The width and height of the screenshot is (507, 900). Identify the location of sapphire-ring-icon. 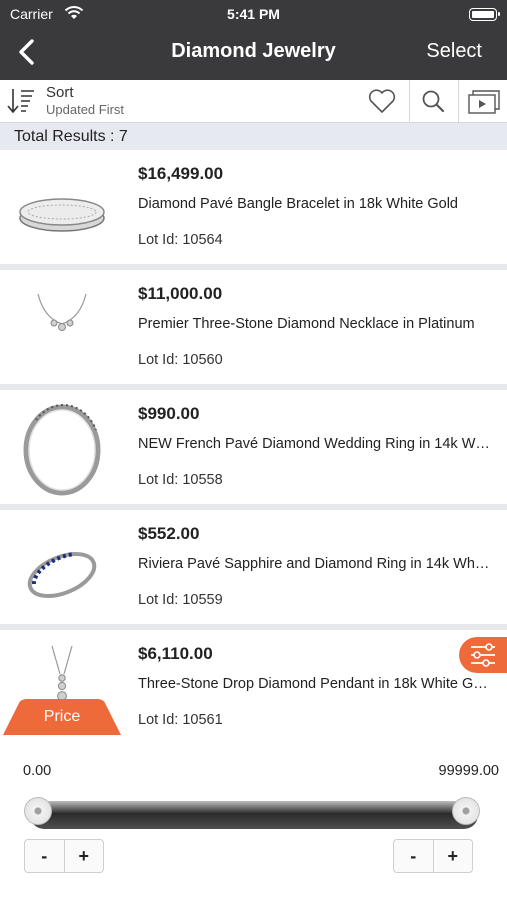
(62, 575).